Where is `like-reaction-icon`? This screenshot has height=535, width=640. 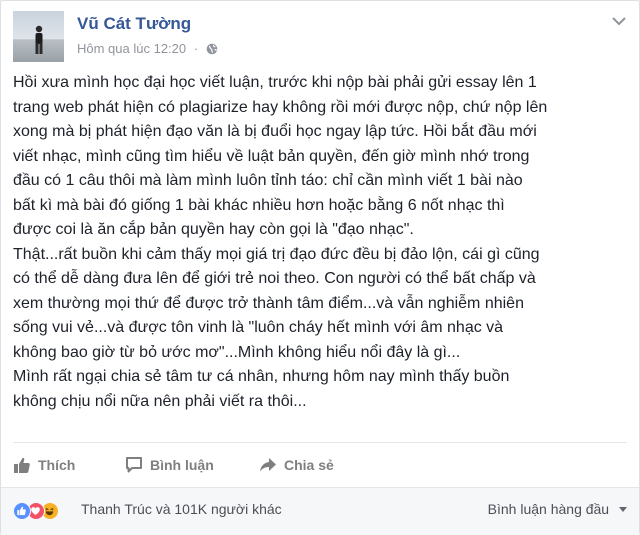 like-reaction-icon is located at coordinates (22, 511).